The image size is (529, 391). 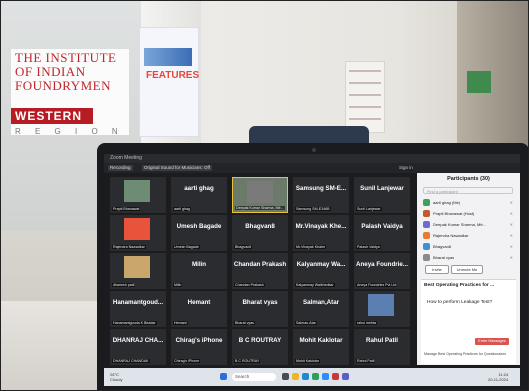 I want to click on tile-label: DHANRAJ CHANDAK, so click(x=131, y=361).